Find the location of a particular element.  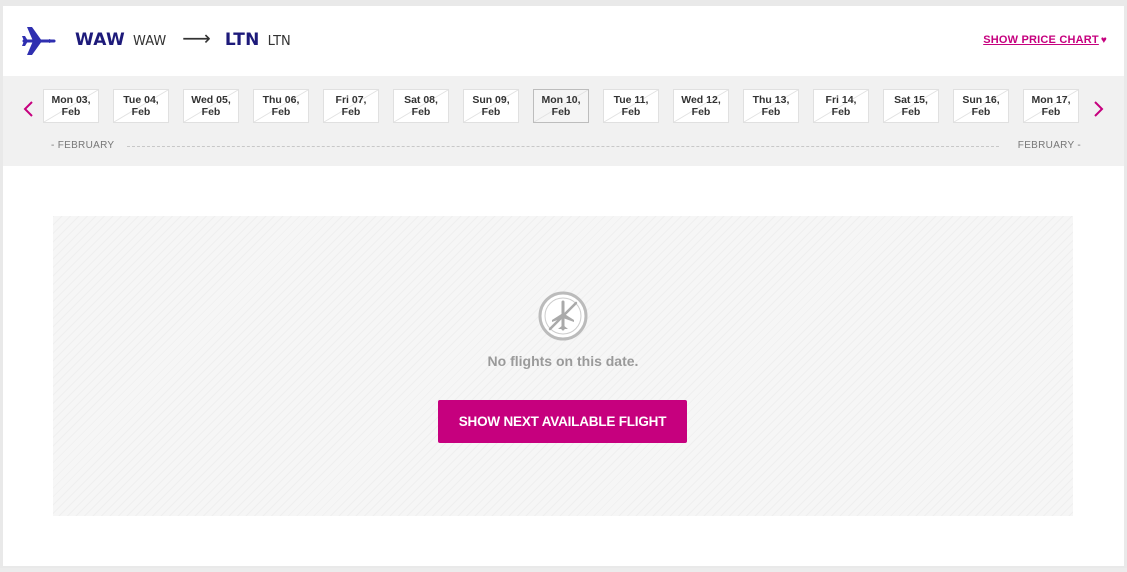

date-tile-label: Fri 14, Feb is located at coordinates (841, 104).